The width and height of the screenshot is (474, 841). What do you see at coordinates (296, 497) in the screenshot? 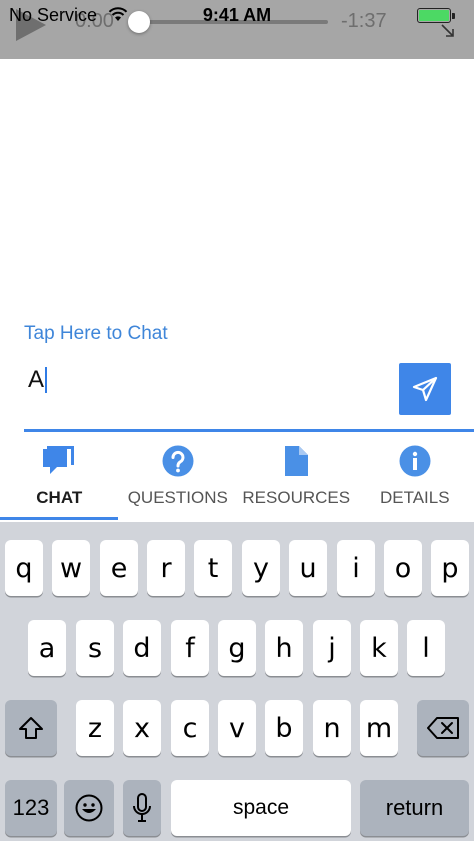
I see `tab-label: RESOURCES` at bounding box center [296, 497].